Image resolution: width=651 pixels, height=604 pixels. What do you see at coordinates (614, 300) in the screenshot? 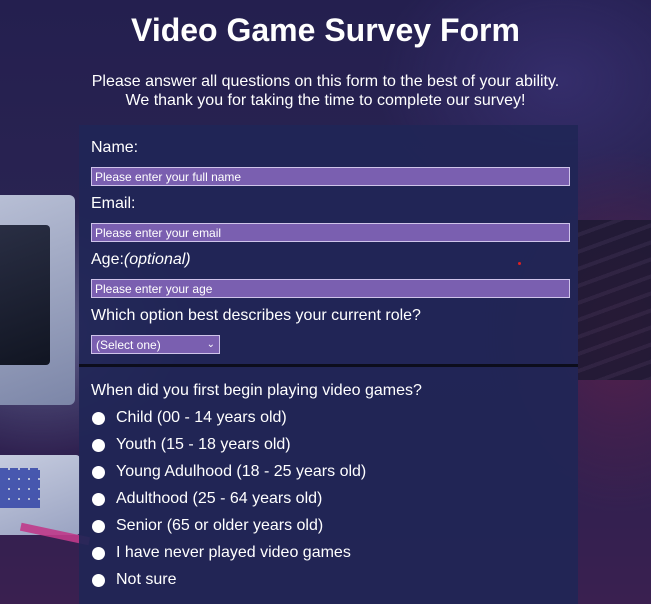
I see `background-keyboard` at bounding box center [614, 300].